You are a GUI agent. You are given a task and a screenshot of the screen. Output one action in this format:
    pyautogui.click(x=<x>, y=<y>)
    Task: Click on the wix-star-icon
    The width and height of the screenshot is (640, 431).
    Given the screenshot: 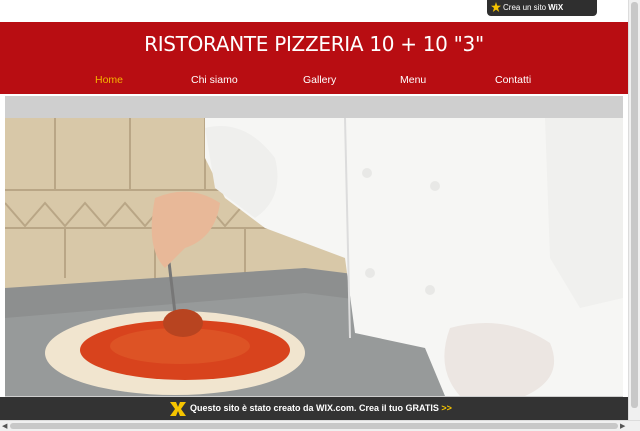 What is the action you would take?
    pyautogui.click(x=496, y=7)
    